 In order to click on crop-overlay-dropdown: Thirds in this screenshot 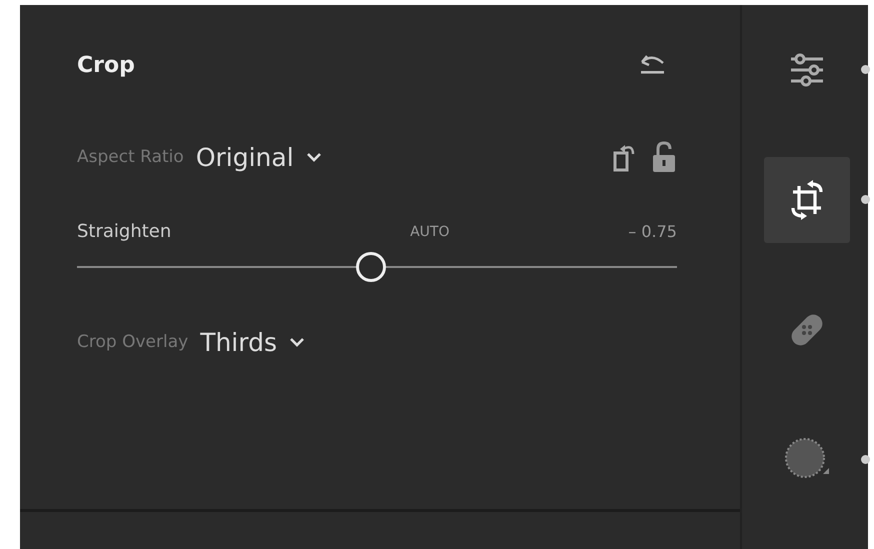, I will do `click(252, 342)`.